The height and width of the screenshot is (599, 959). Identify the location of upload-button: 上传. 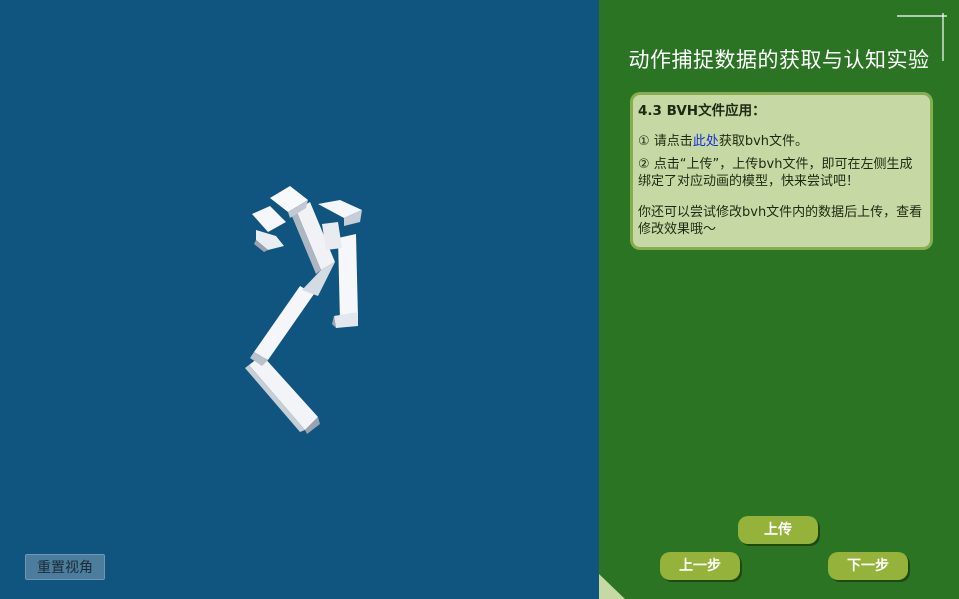
(778, 530).